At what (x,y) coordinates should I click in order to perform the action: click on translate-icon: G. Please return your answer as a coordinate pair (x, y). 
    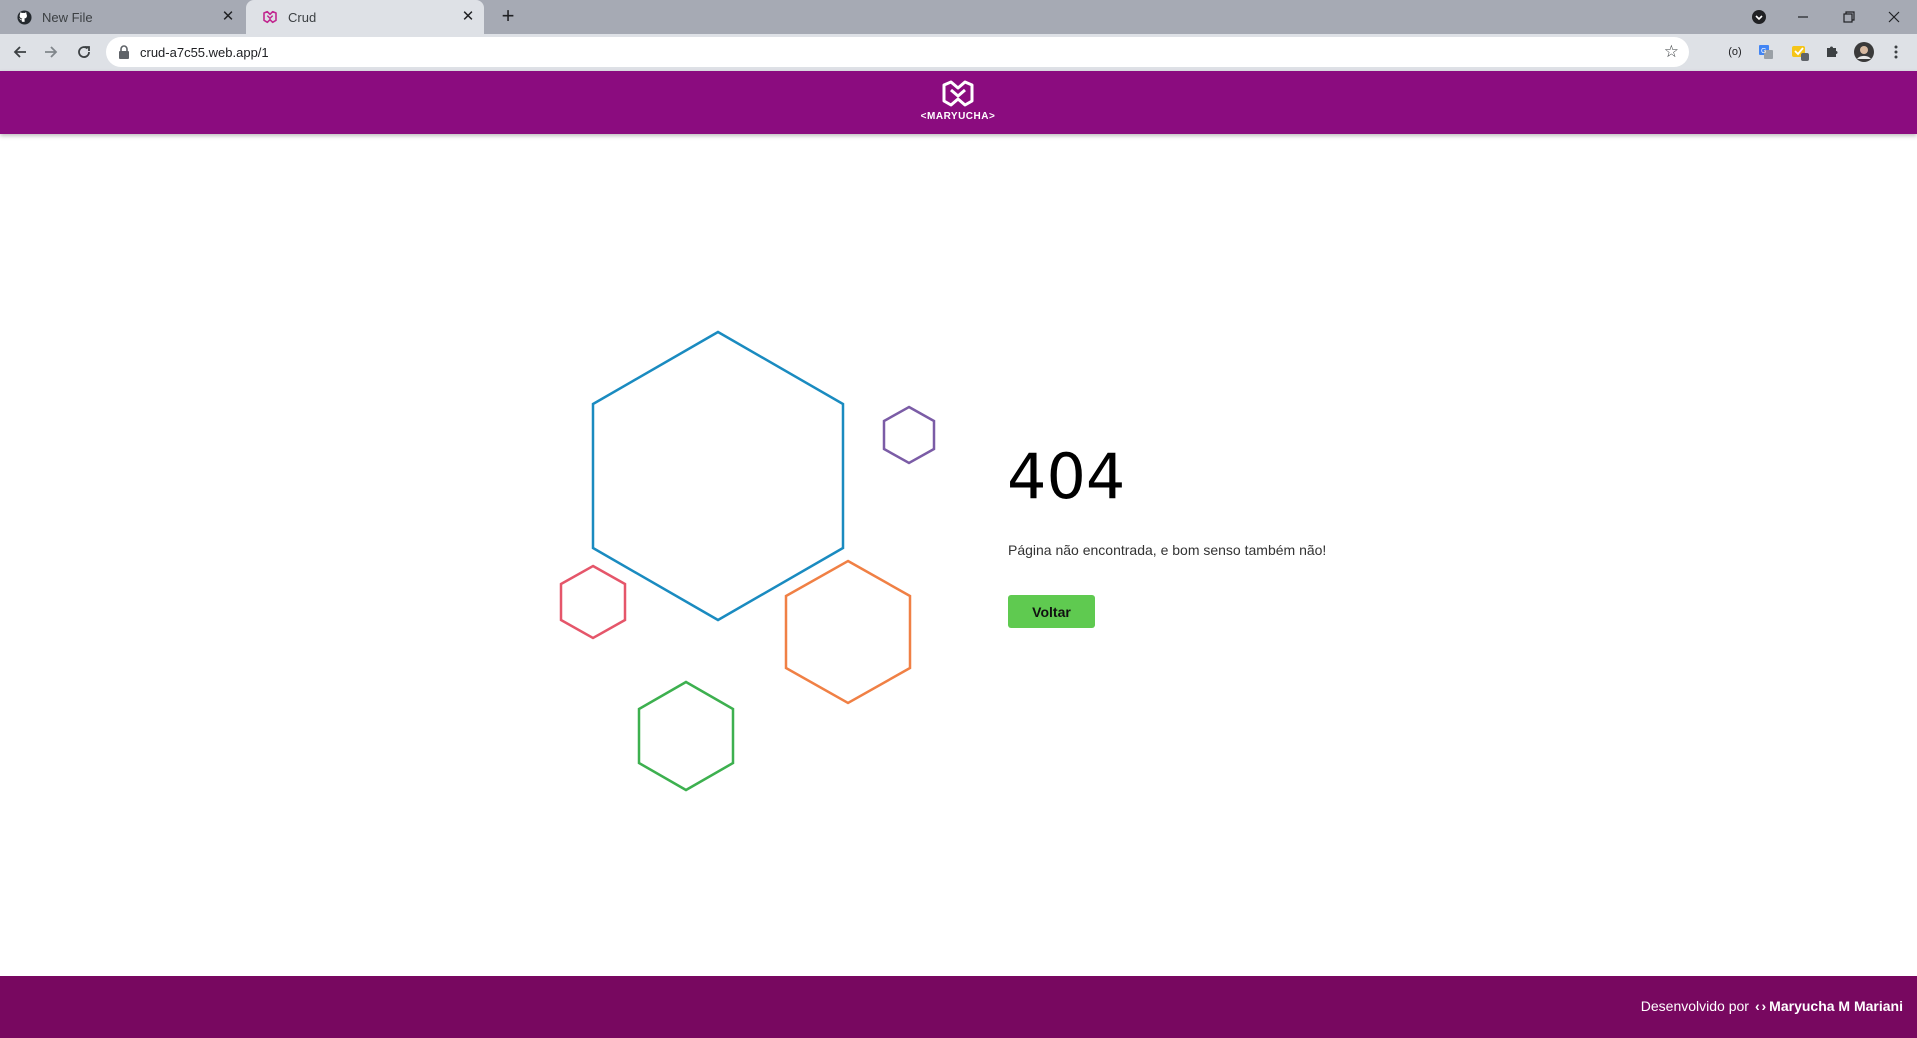
    Looking at the image, I should click on (1766, 52).